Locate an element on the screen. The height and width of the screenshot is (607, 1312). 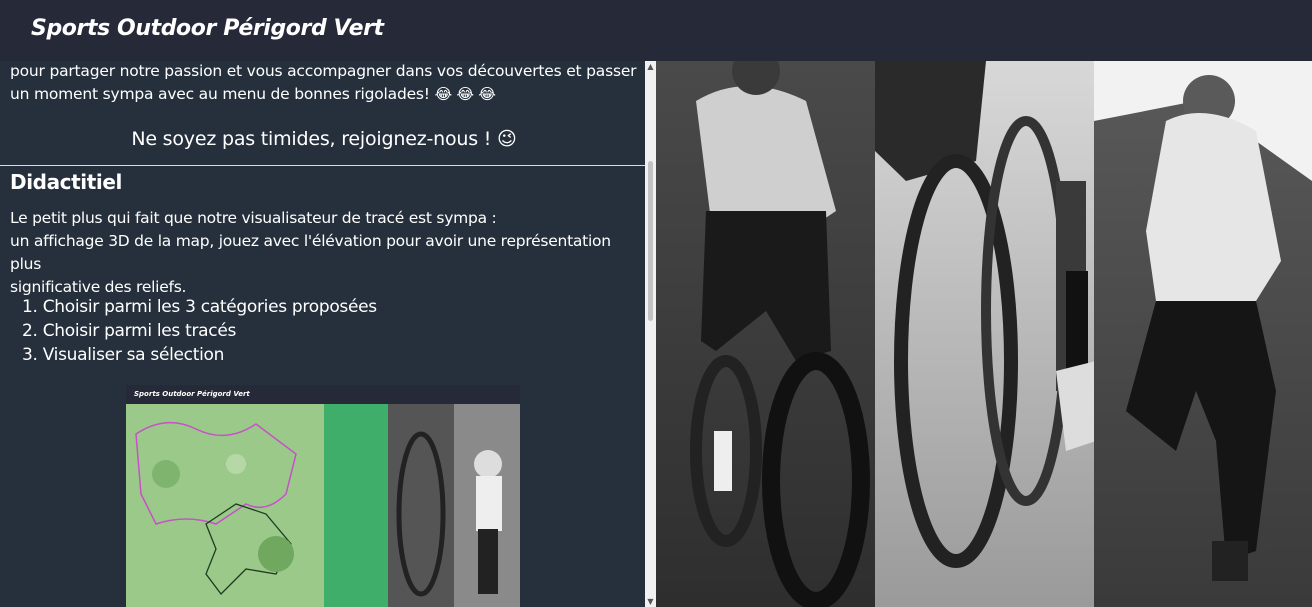
chevron-down-icon: ▼ is located at coordinates (650, 601).